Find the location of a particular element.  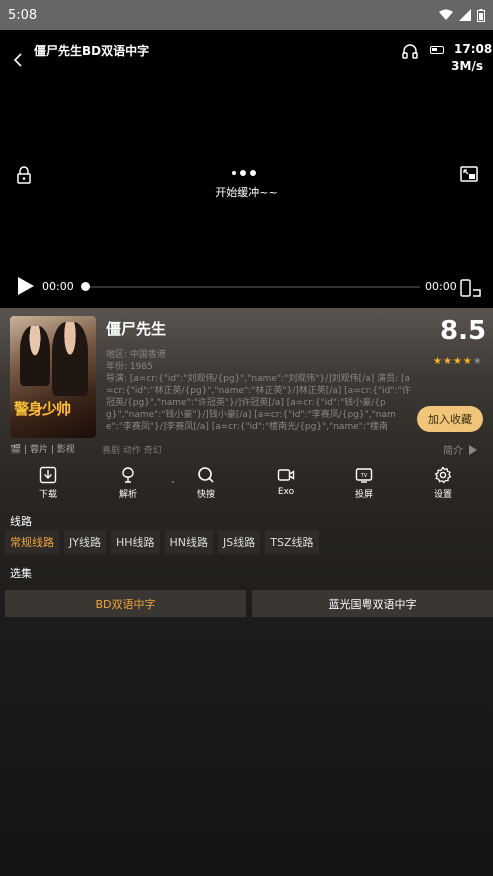

episodes-section-title: 选集 is located at coordinates (21, 573).